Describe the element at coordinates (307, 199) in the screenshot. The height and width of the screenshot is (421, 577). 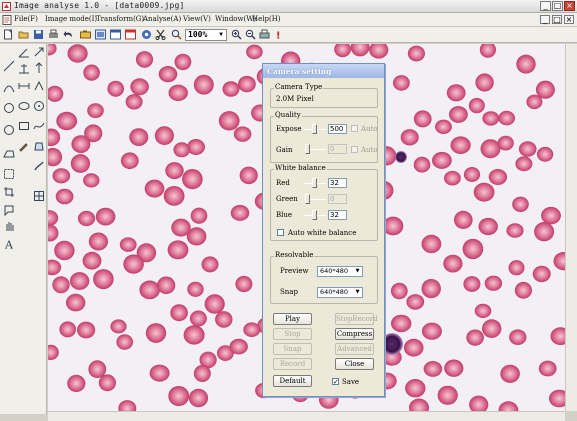
I see `green-slider-thumb` at that location.